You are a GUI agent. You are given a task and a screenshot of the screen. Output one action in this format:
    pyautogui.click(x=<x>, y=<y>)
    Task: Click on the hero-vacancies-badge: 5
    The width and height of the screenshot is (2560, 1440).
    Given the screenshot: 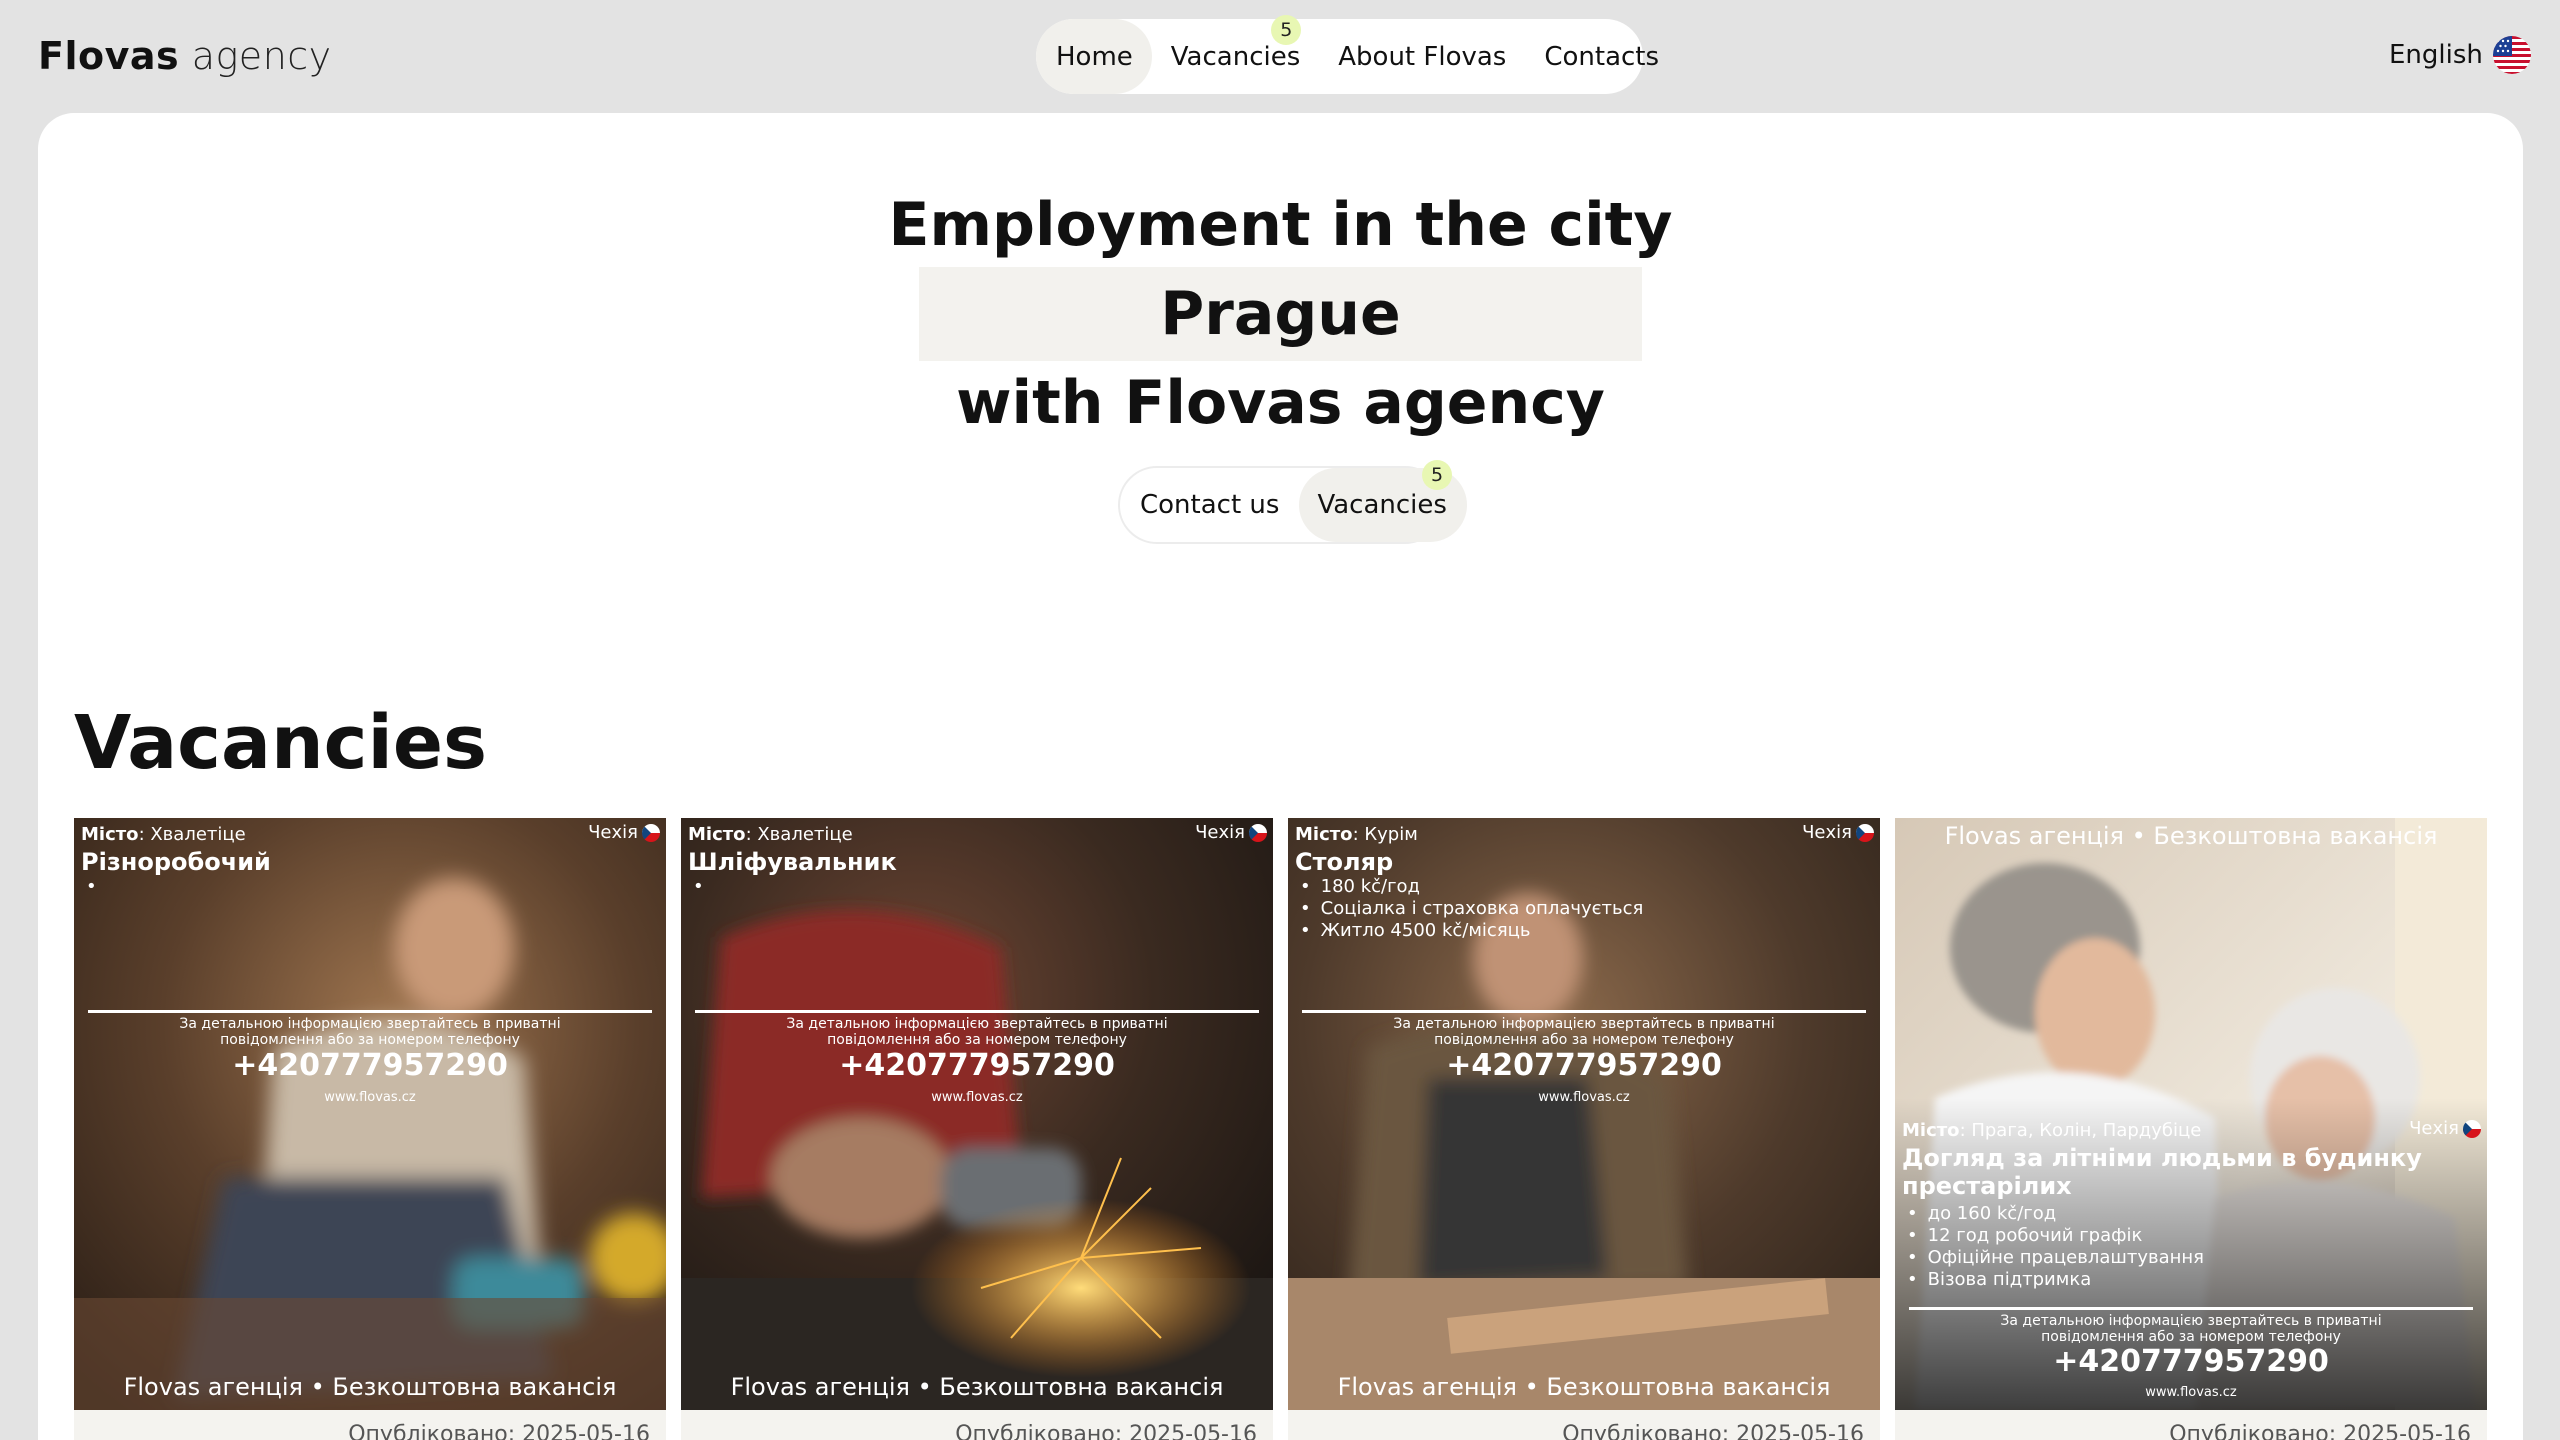 What is the action you would take?
    pyautogui.click(x=1437, y=475)
    